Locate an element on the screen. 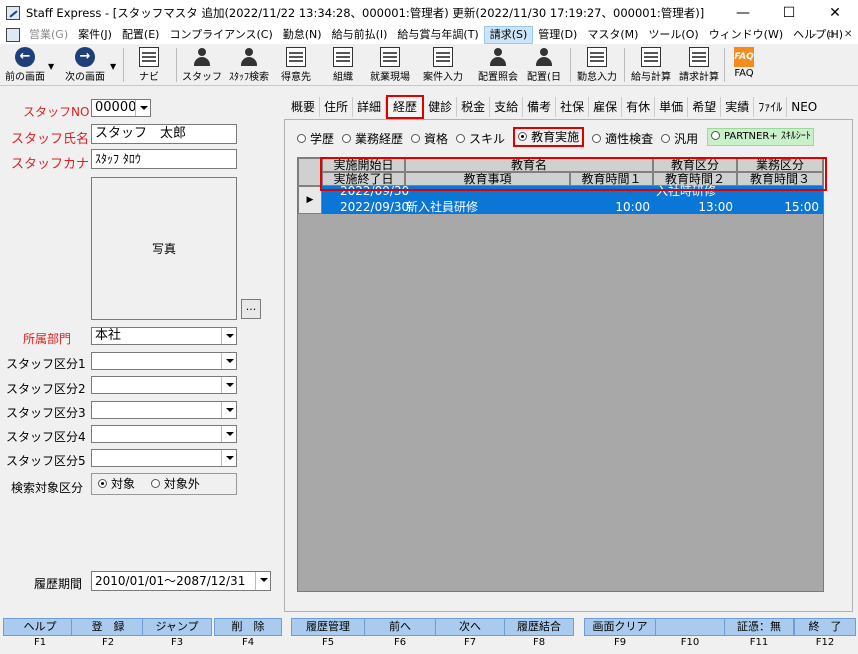 This screenshot has width=858, height=654. f5-history-button: 履歴管理 is located at coordinates (328, 627).